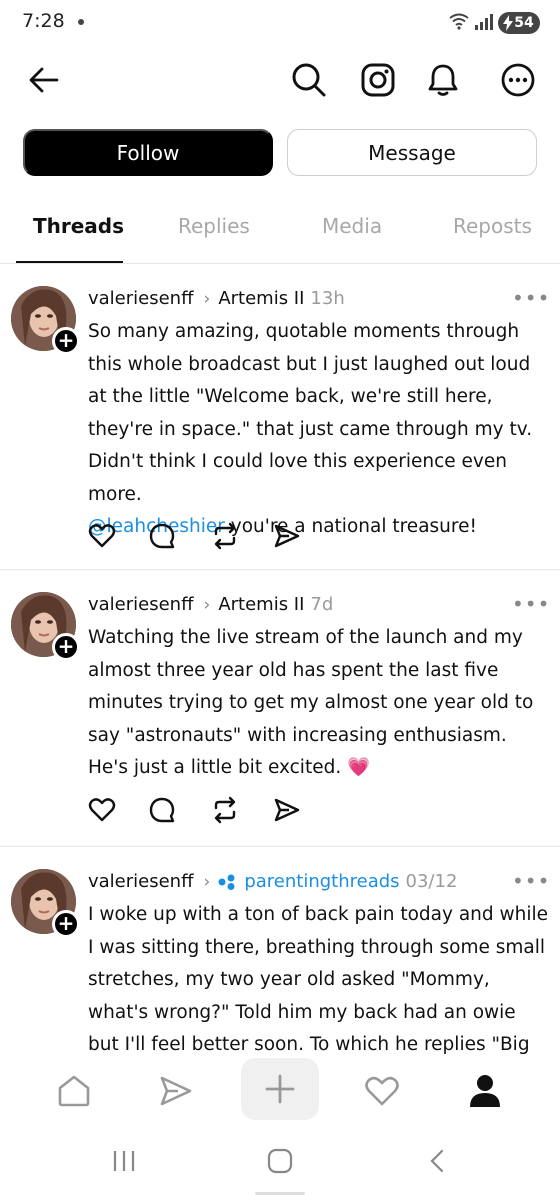 This screenshot has height=1200, width=560. I want to click on send-icon, so click(176, 1091).